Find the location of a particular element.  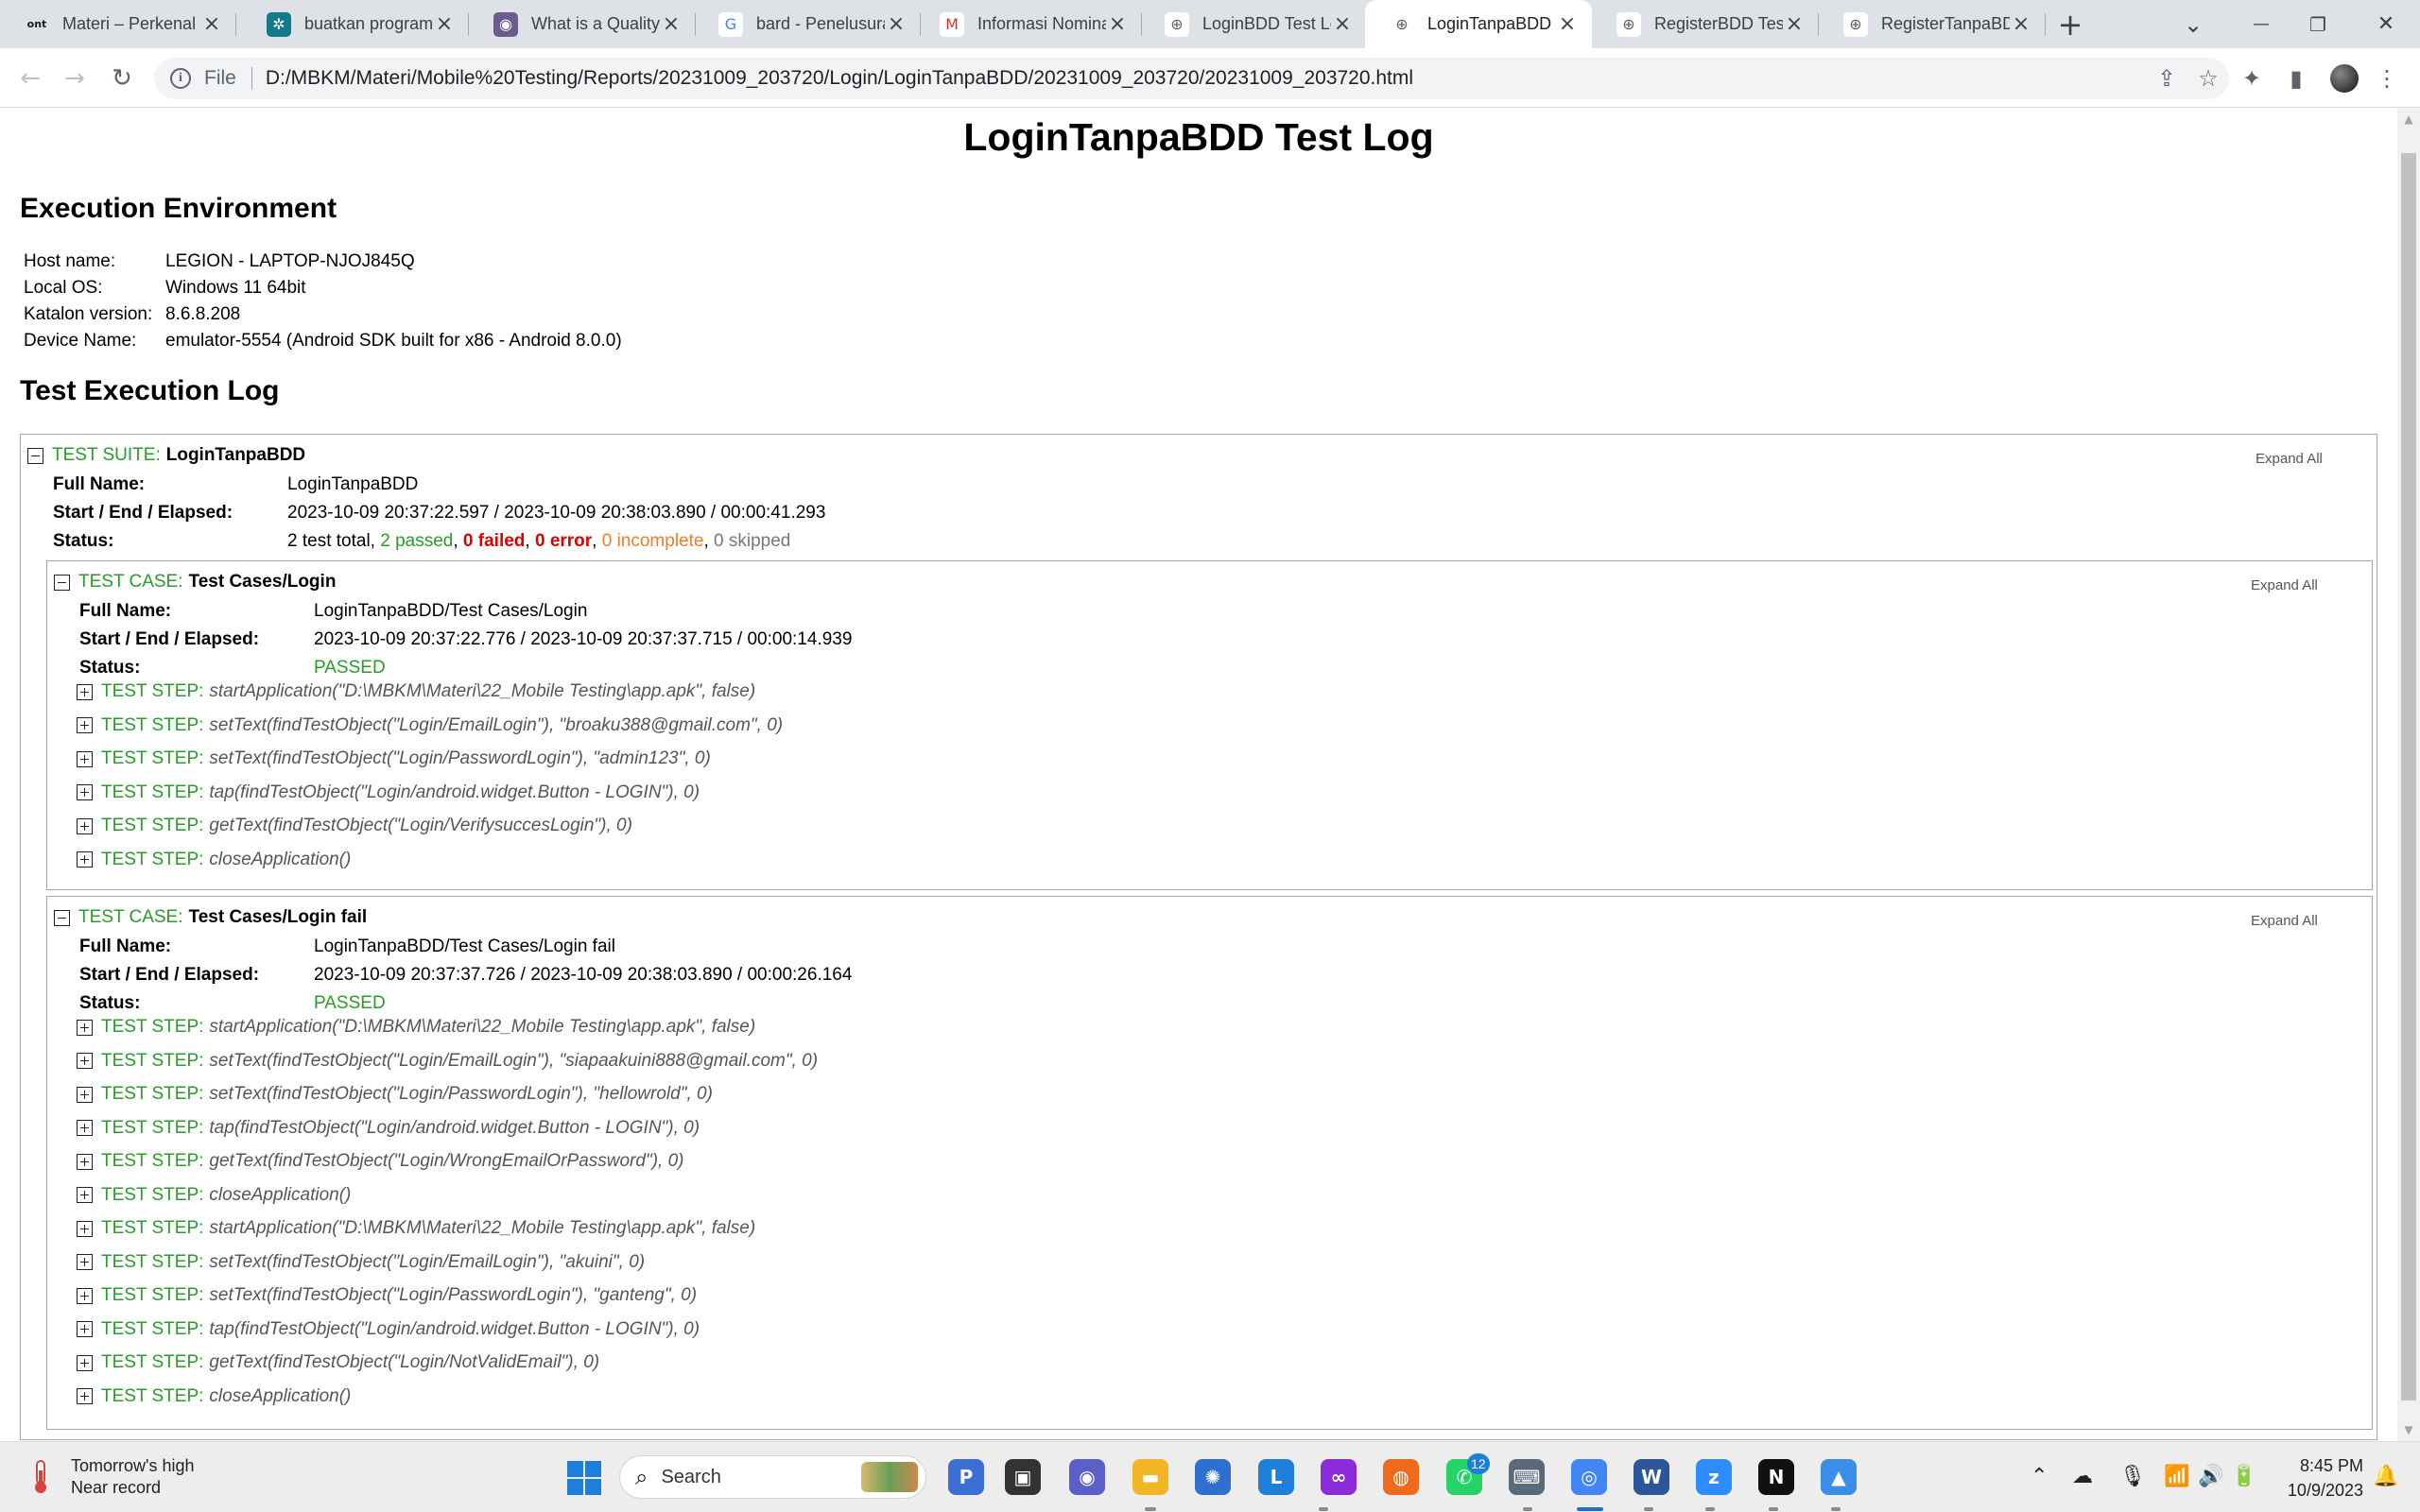

vr-headset-icon: ∞ is located at coordinates (1339, 1477).